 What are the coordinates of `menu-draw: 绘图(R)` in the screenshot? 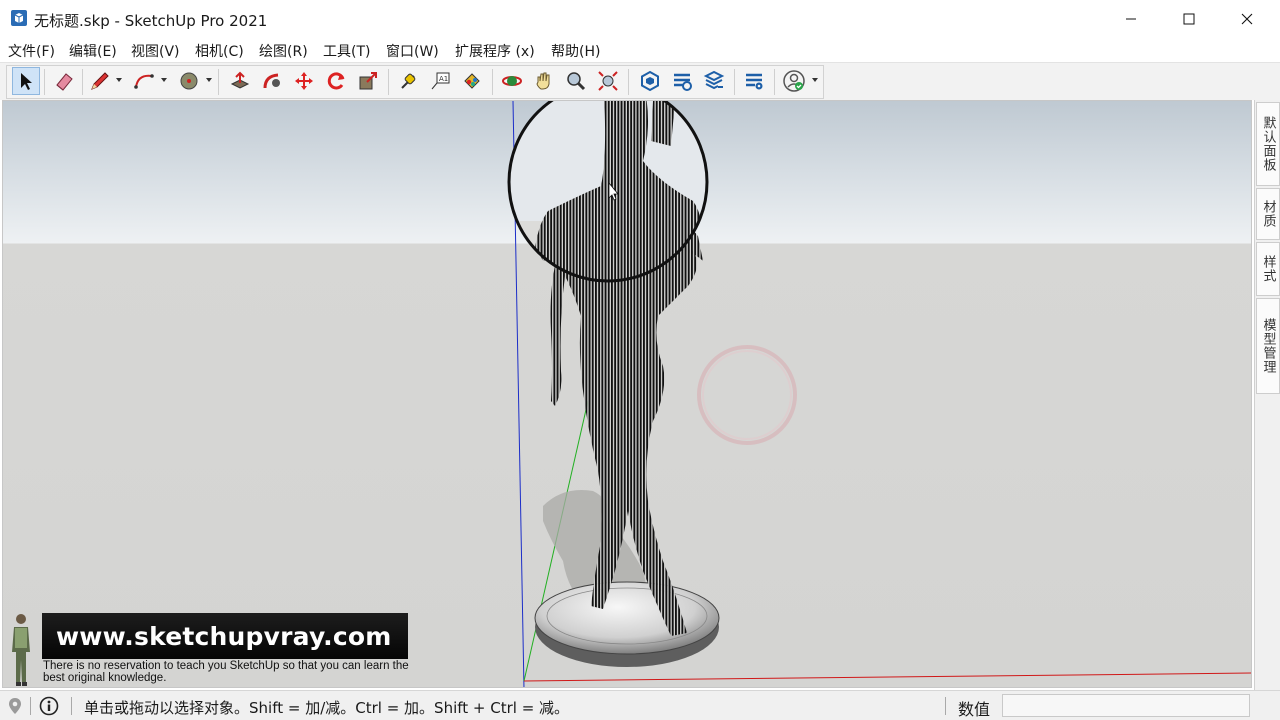 It's located at (283, 51).